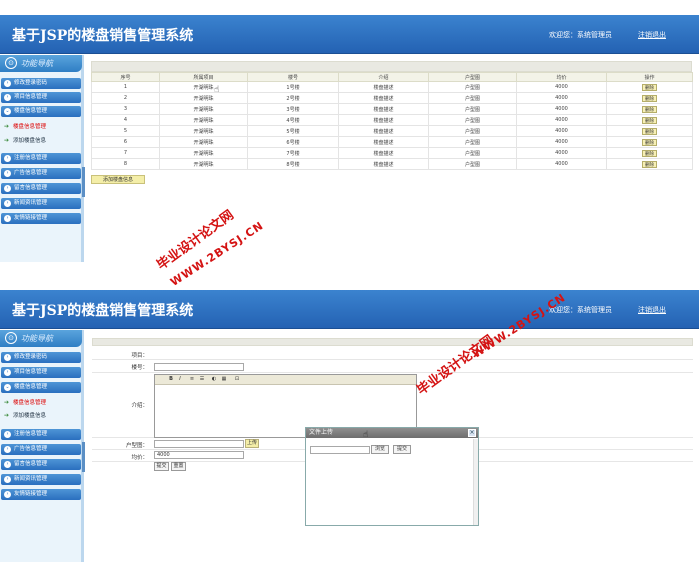 The height and width of the screenshot is (562, 699). What do you see at coordinates (472, 98) in the screenshot?
I see `table-cell: 户型图` at bounding box center [472, 98].